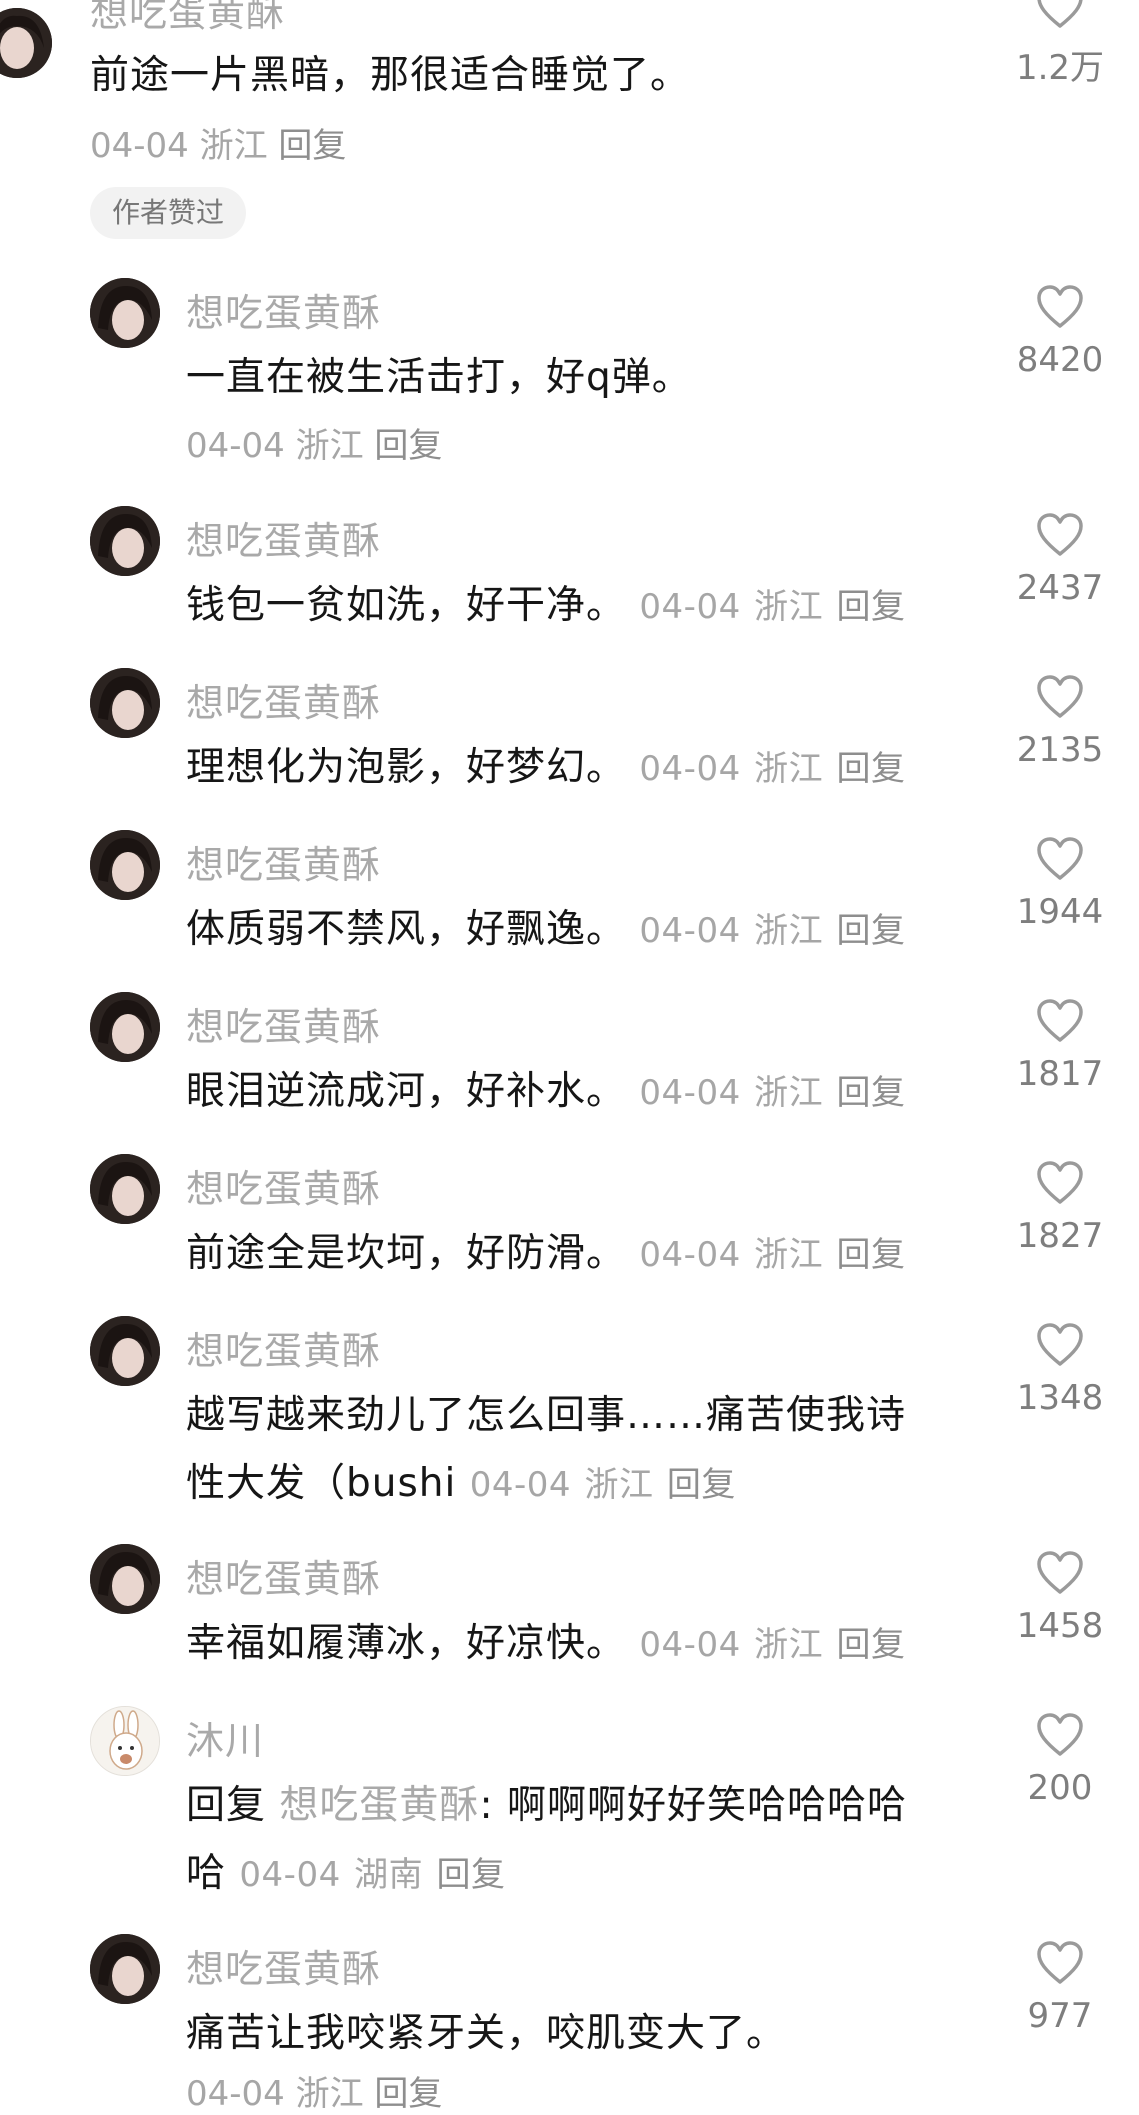 The width and height of the screenshot is (1139, 2115). I want to click on like-count: 1348, so click(1060, 1398).